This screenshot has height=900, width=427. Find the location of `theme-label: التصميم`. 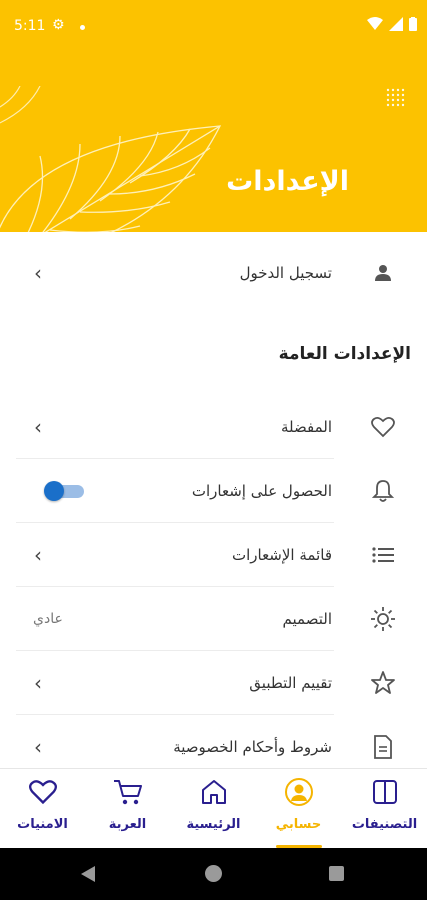

theme-label: التصميم is located at coordinates (307, 619).